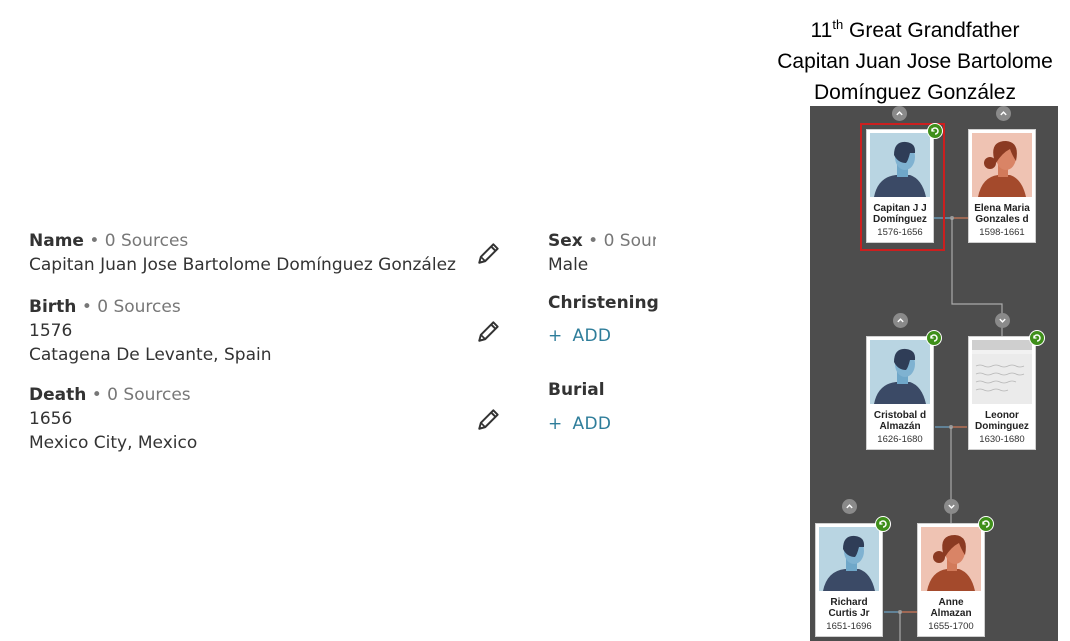 The width and height of the screenshot is (1070, 641). What do you see at coordinates (900, 439) in the screenshot?
I see `person-years: 1626-1680` at bounding box center [900, 439].